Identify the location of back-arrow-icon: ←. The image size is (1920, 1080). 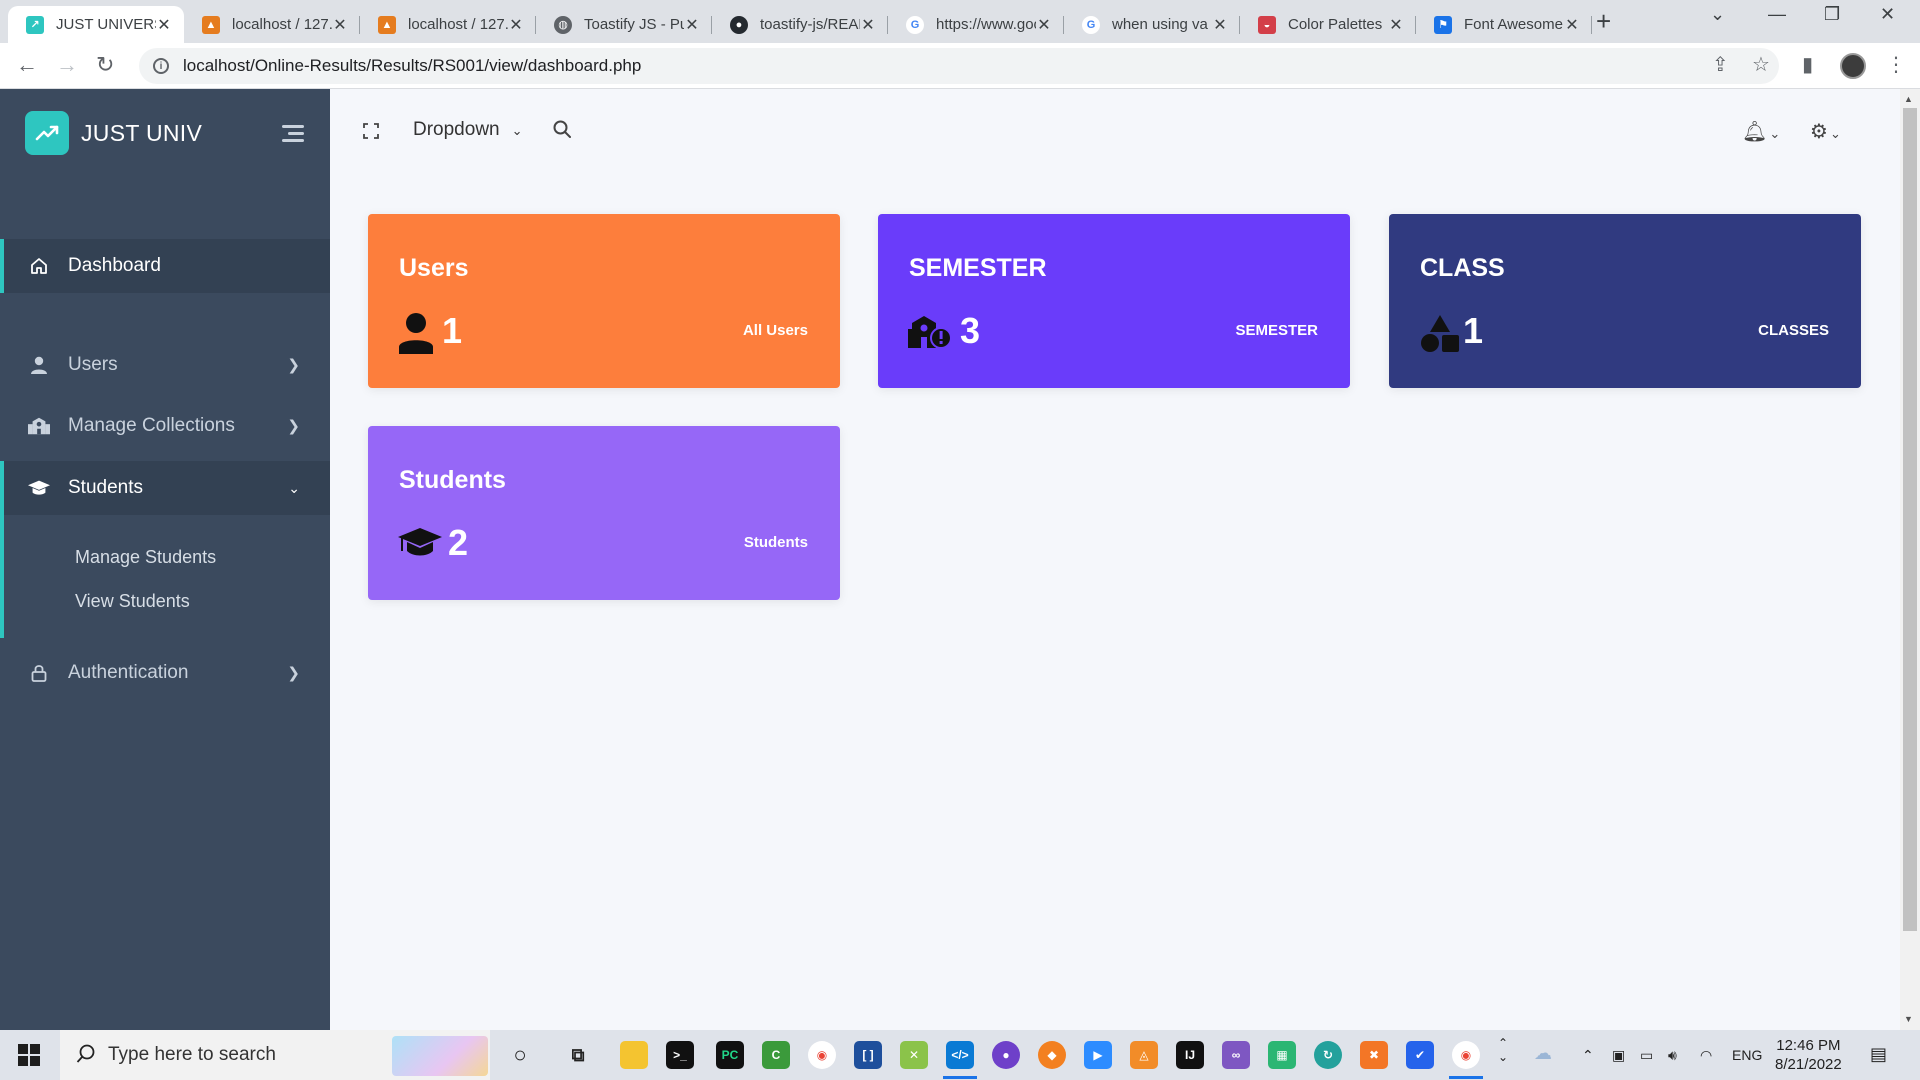
(27, 65).